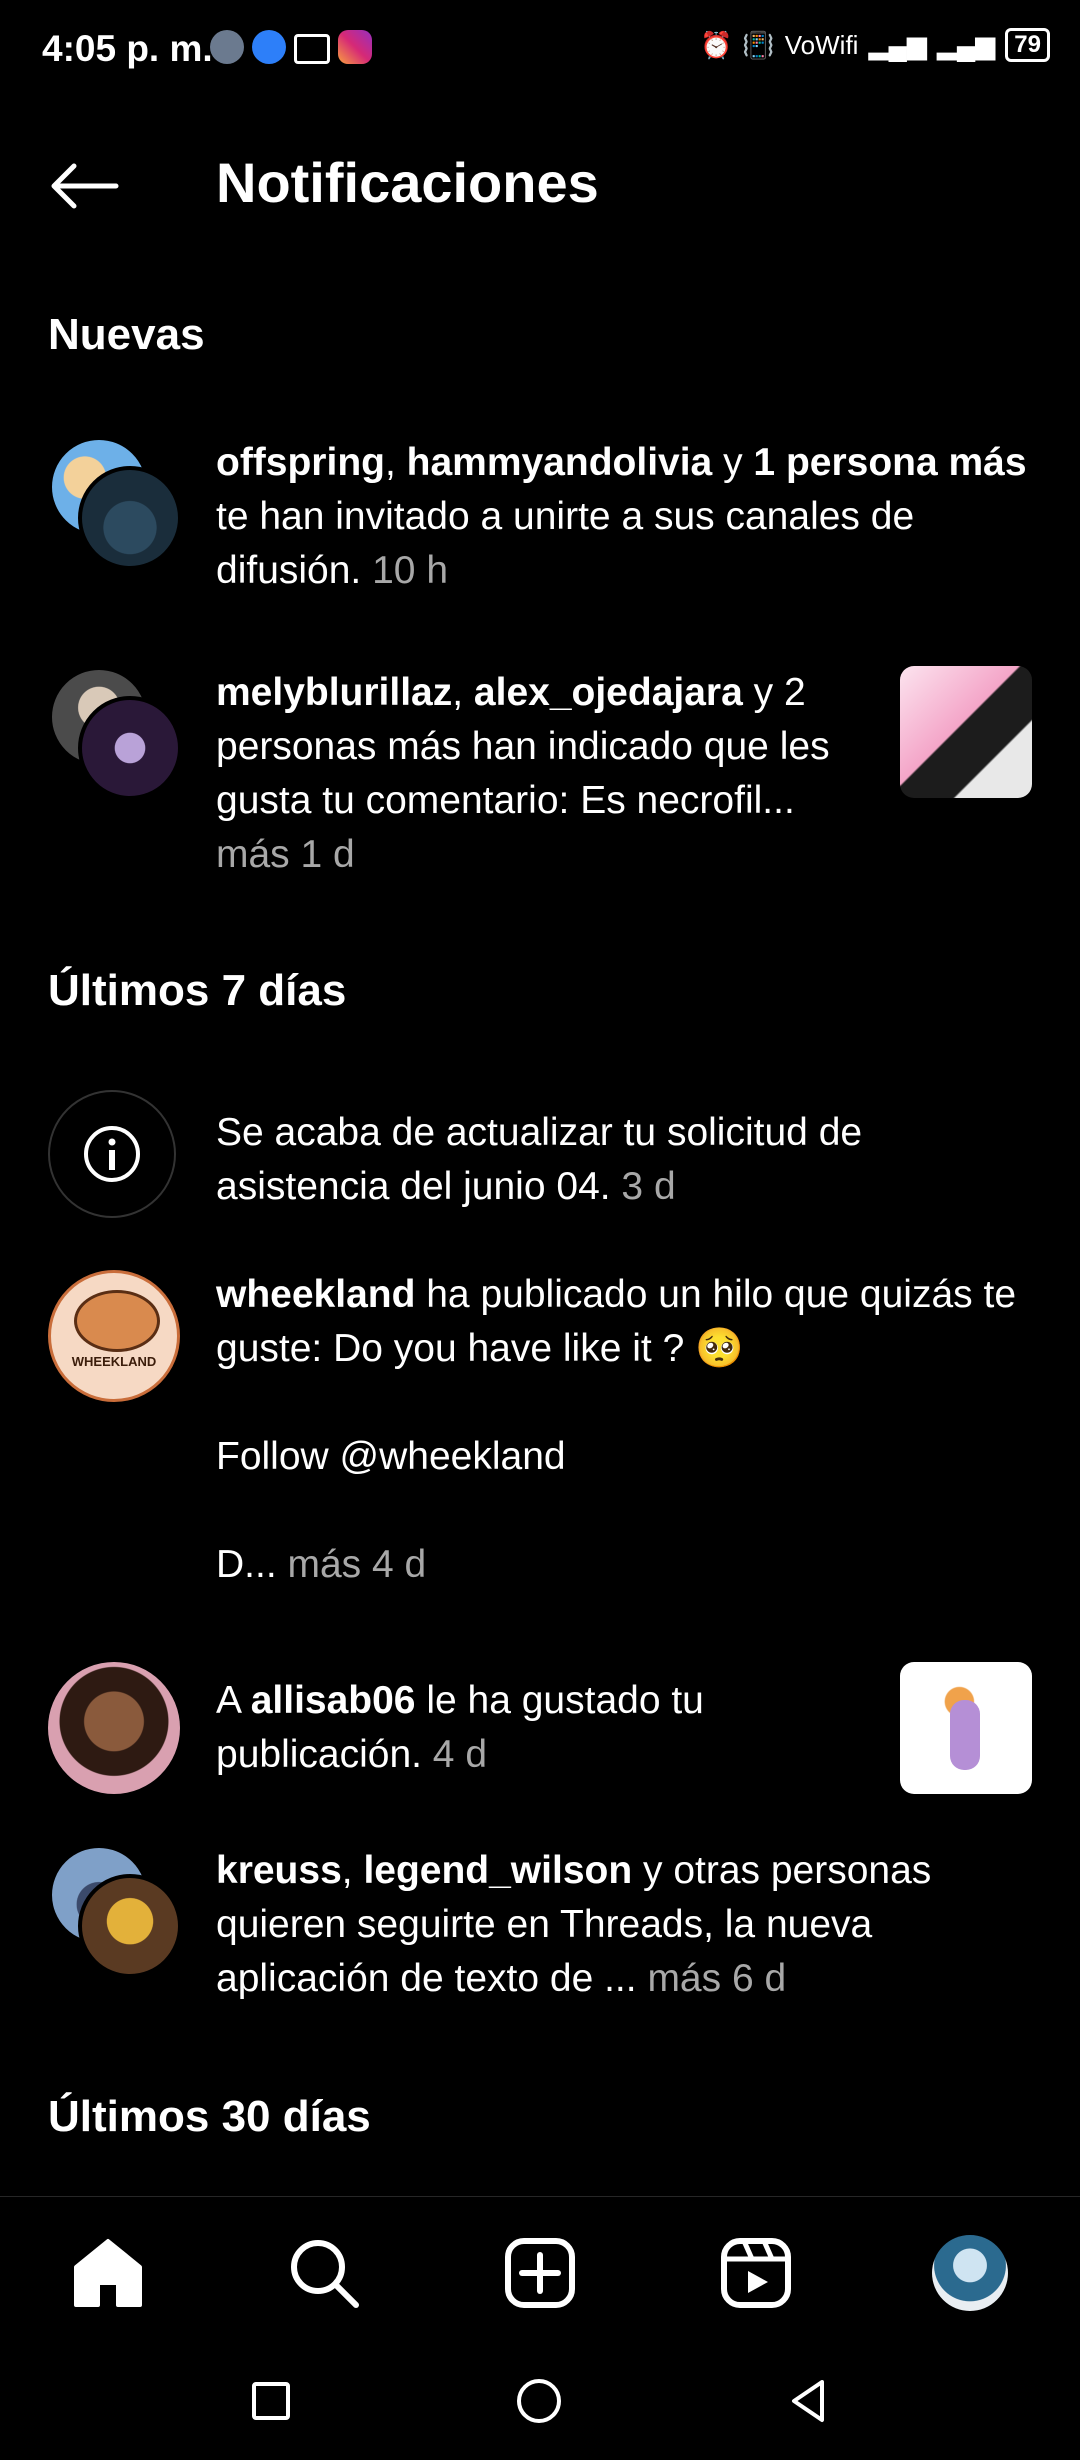 This screenshot has height=2460, width=1080. What do you see at coordinates (233, 1700) in the screenshot?
I see `prefix: A` at bounding box center [233, 1700].